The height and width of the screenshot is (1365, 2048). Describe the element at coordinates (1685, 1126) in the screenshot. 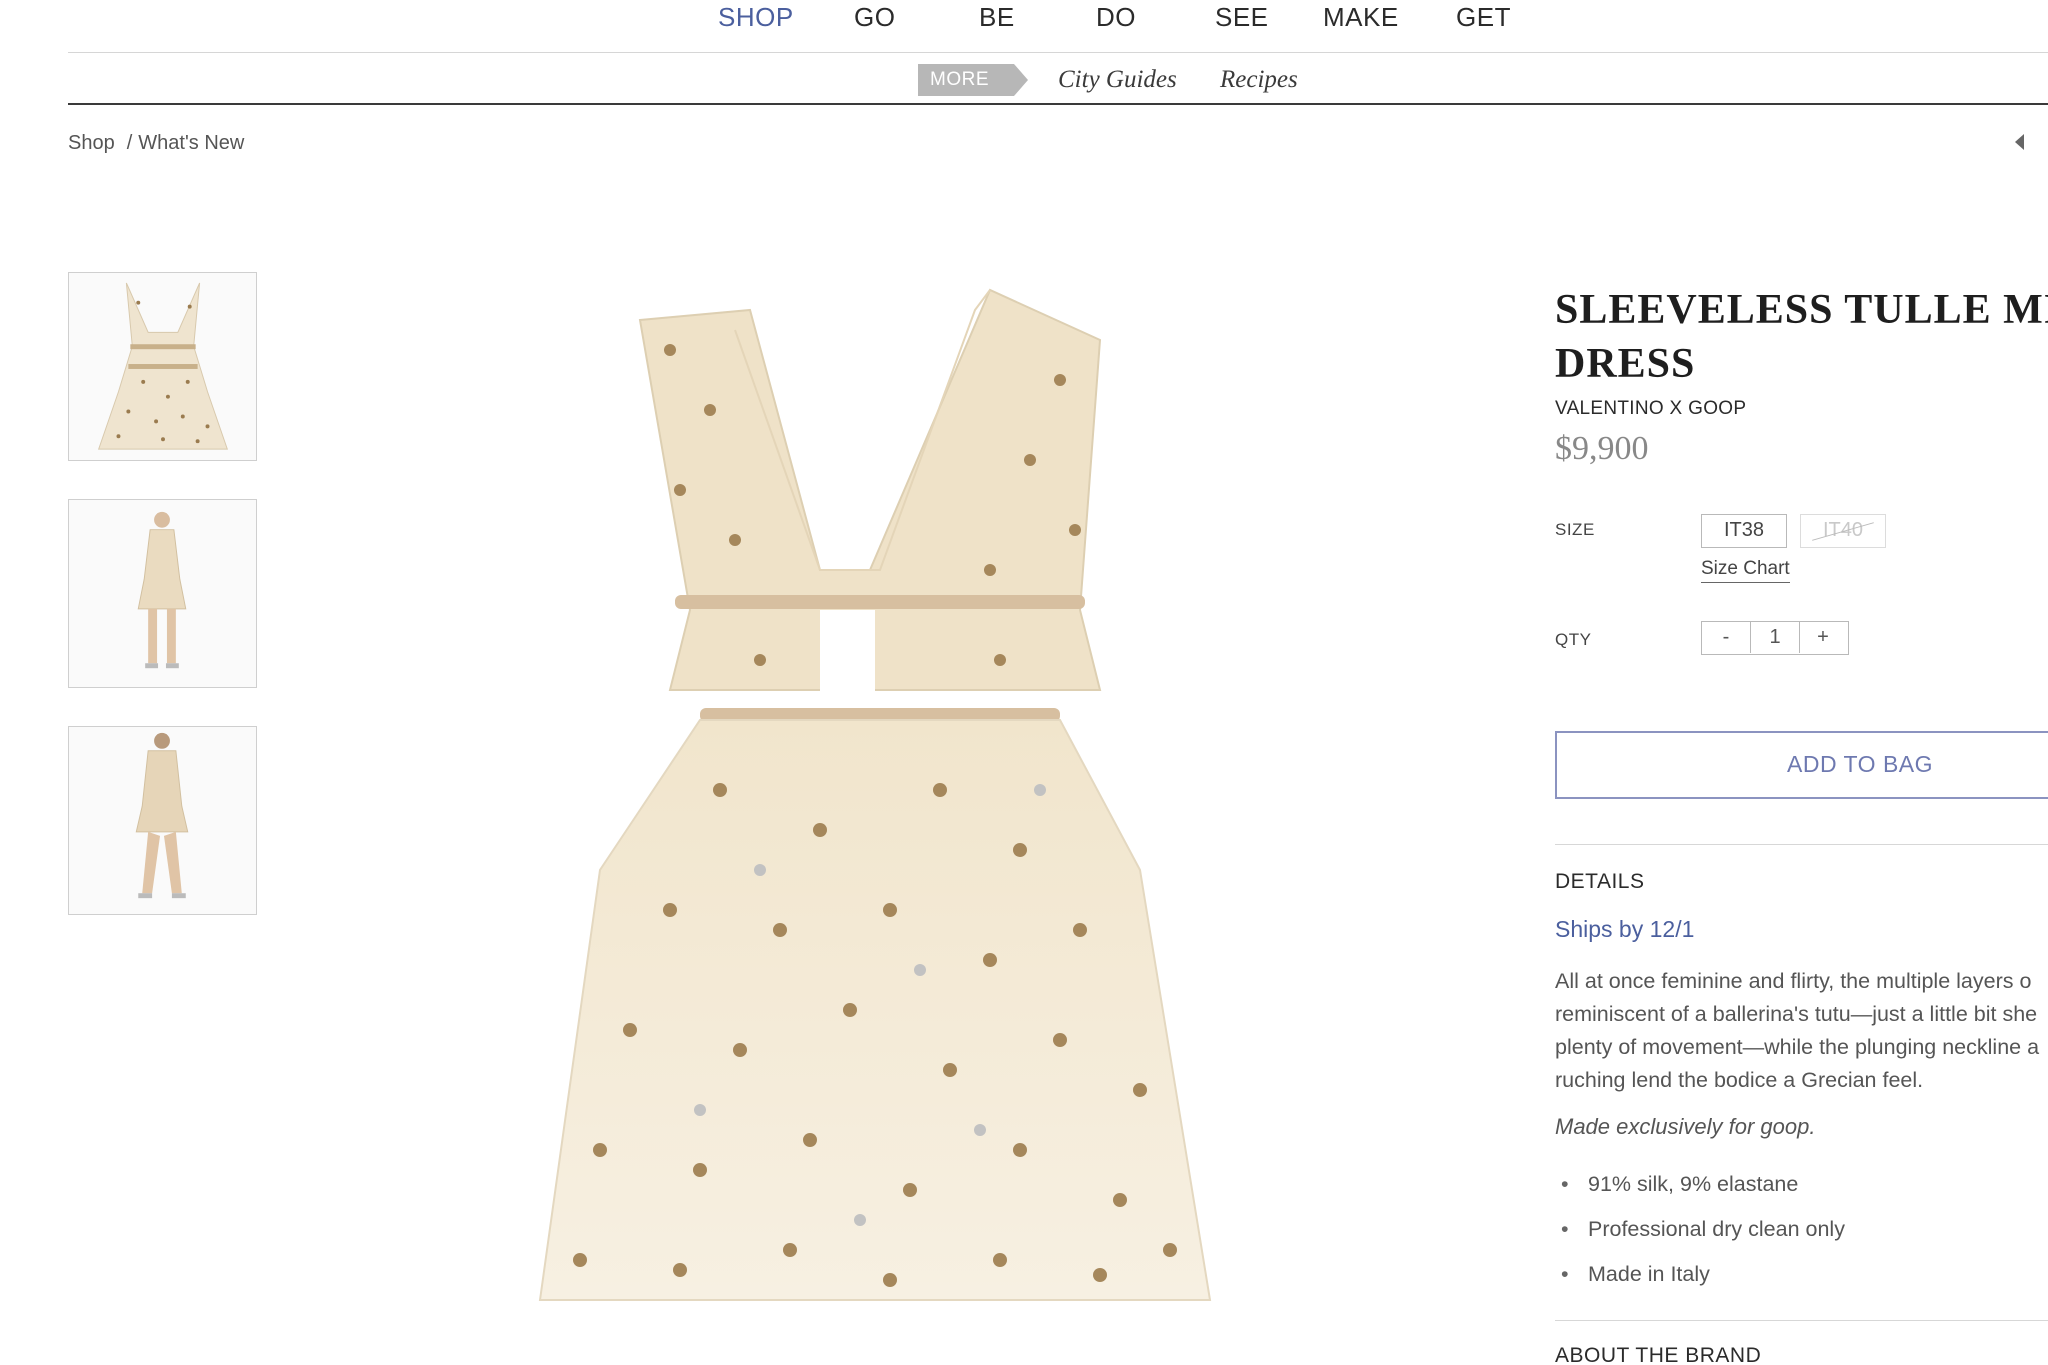

I see `exclusive-note: Made exclusively for goop.` at that location.